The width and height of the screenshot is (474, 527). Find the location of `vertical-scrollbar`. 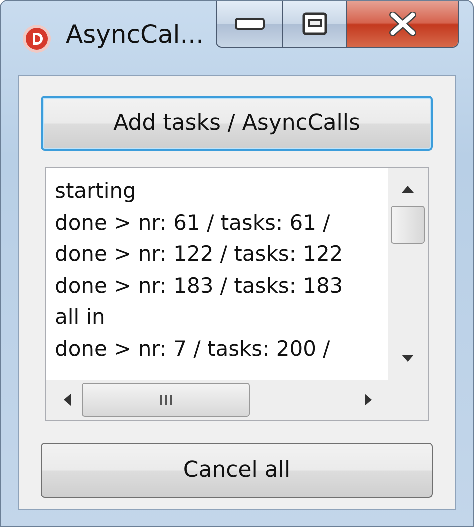

vertical-scrollbar is located at coordinates (408, 274).